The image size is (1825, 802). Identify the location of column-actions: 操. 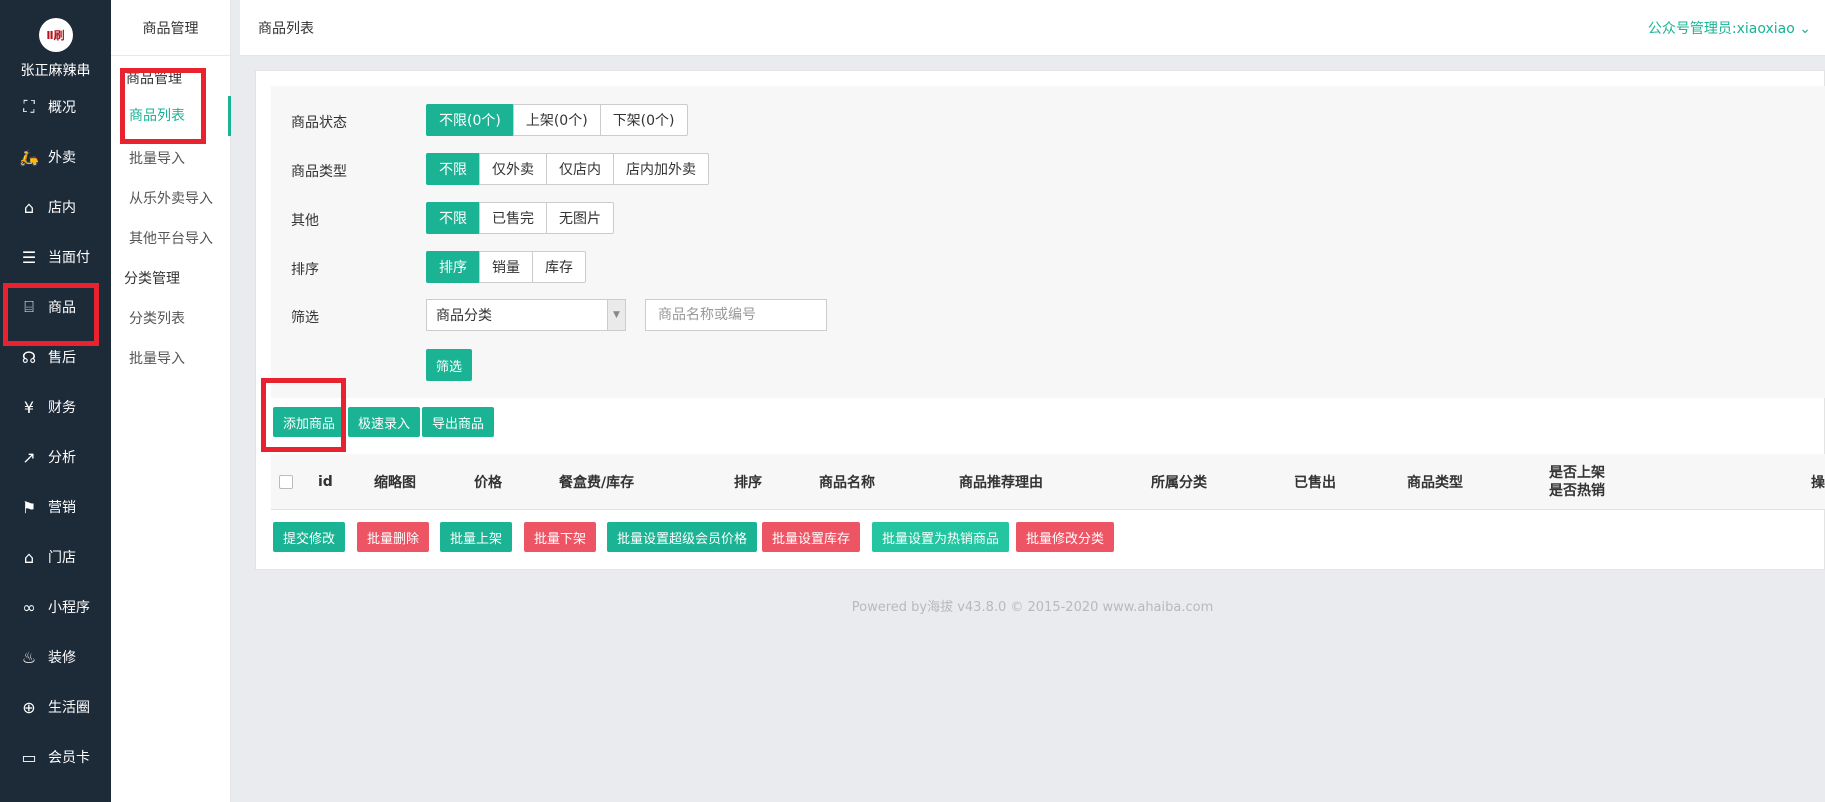
(1818, 483).